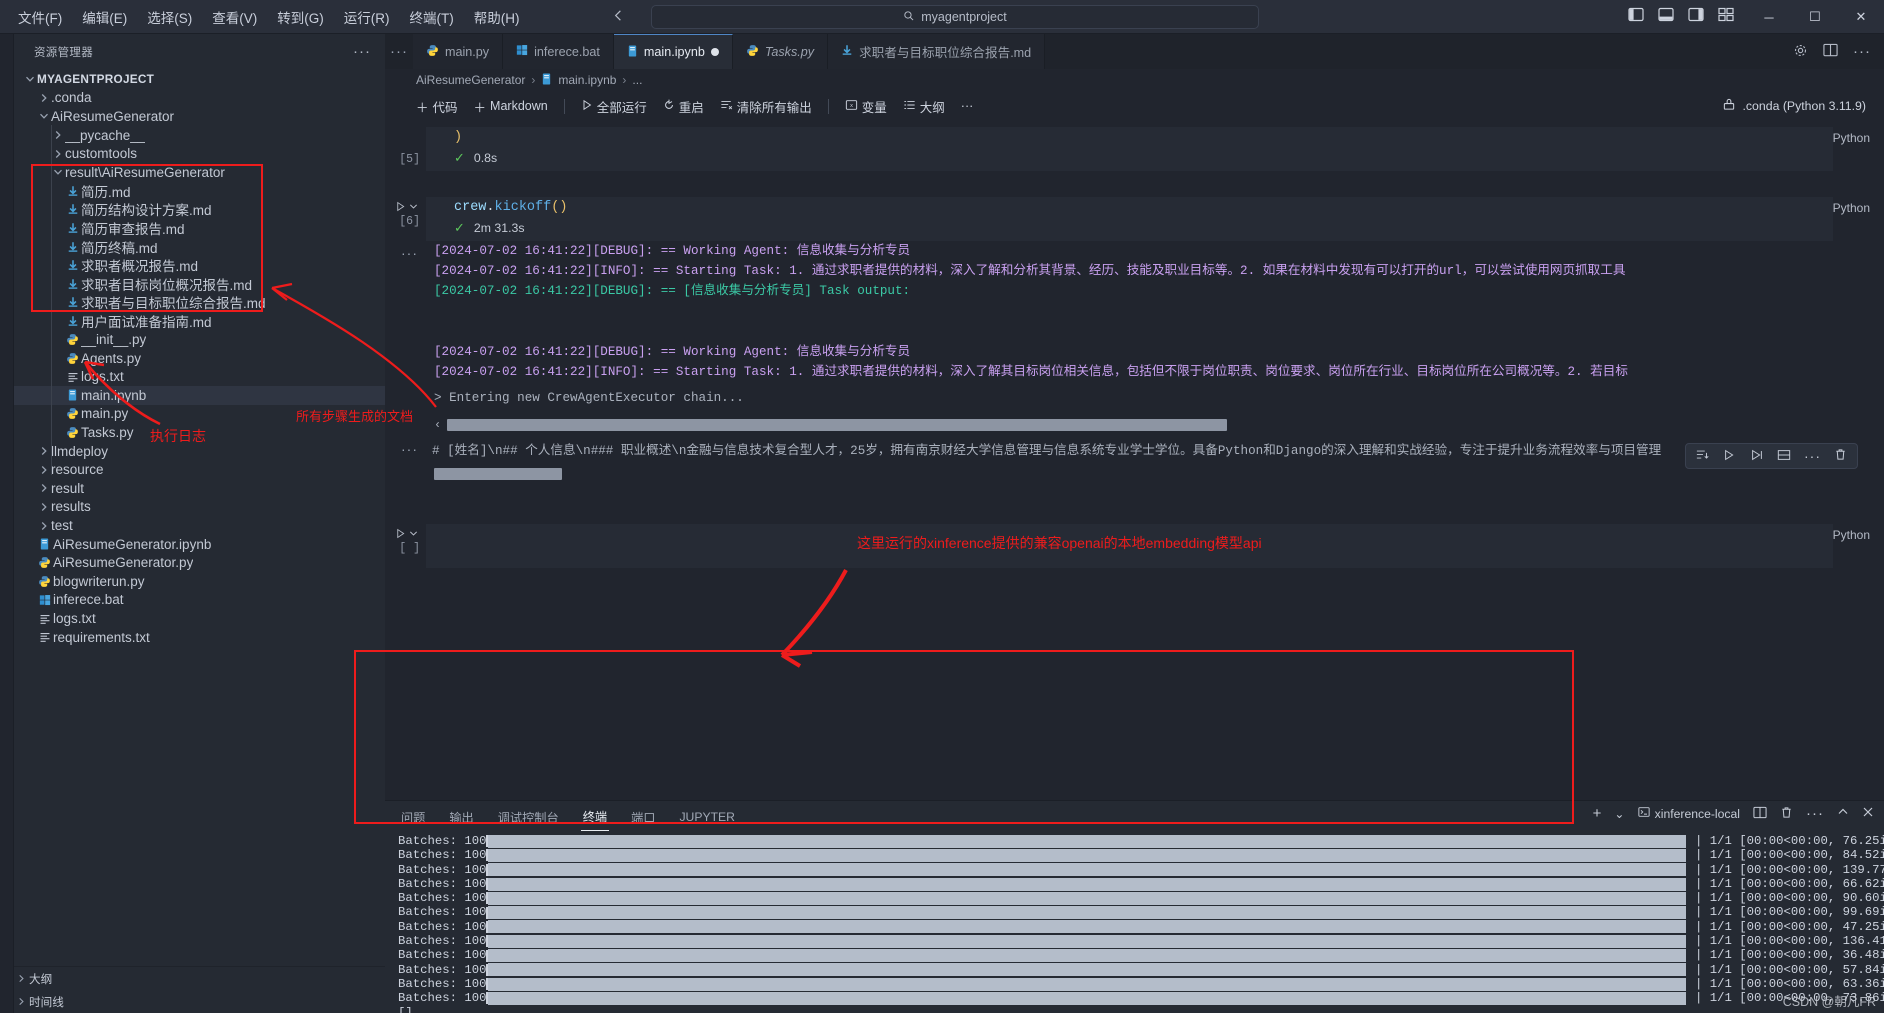 The width and height of the screenshot is (1884, 1013). What do you see at coordinates (595, 816) in the screenshot?
I see `panel-tab: 终端` at bounding box center [595, 816].